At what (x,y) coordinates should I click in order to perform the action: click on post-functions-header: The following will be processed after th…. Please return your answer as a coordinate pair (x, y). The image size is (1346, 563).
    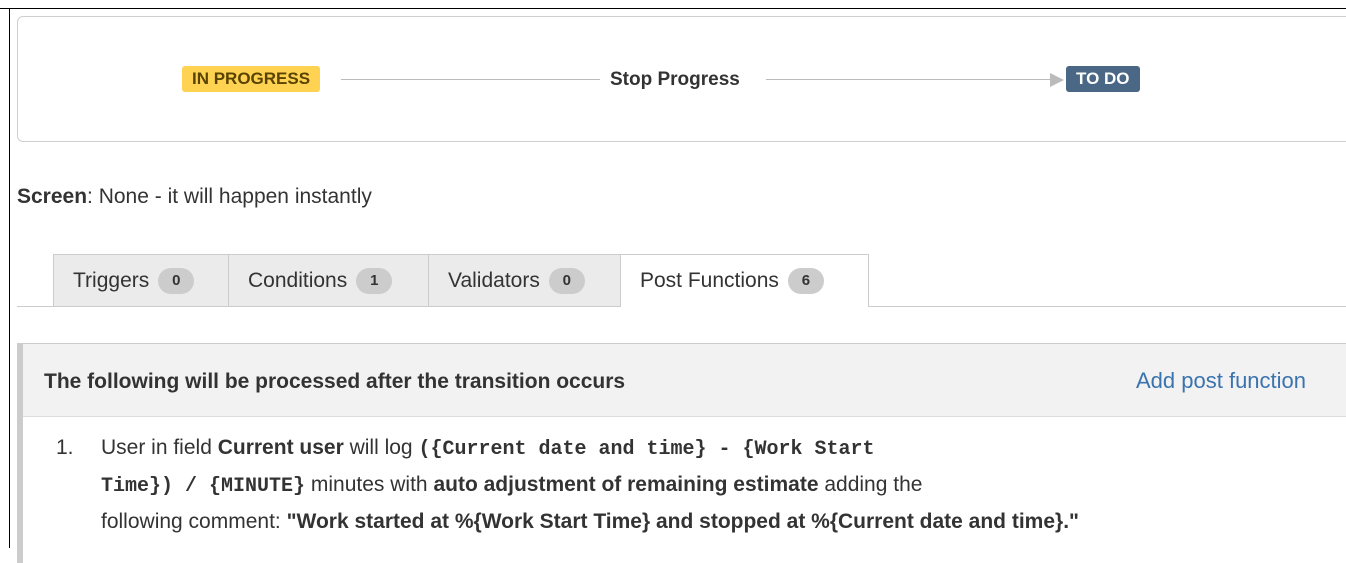
    Looking at the image, I should click on (684, 380).